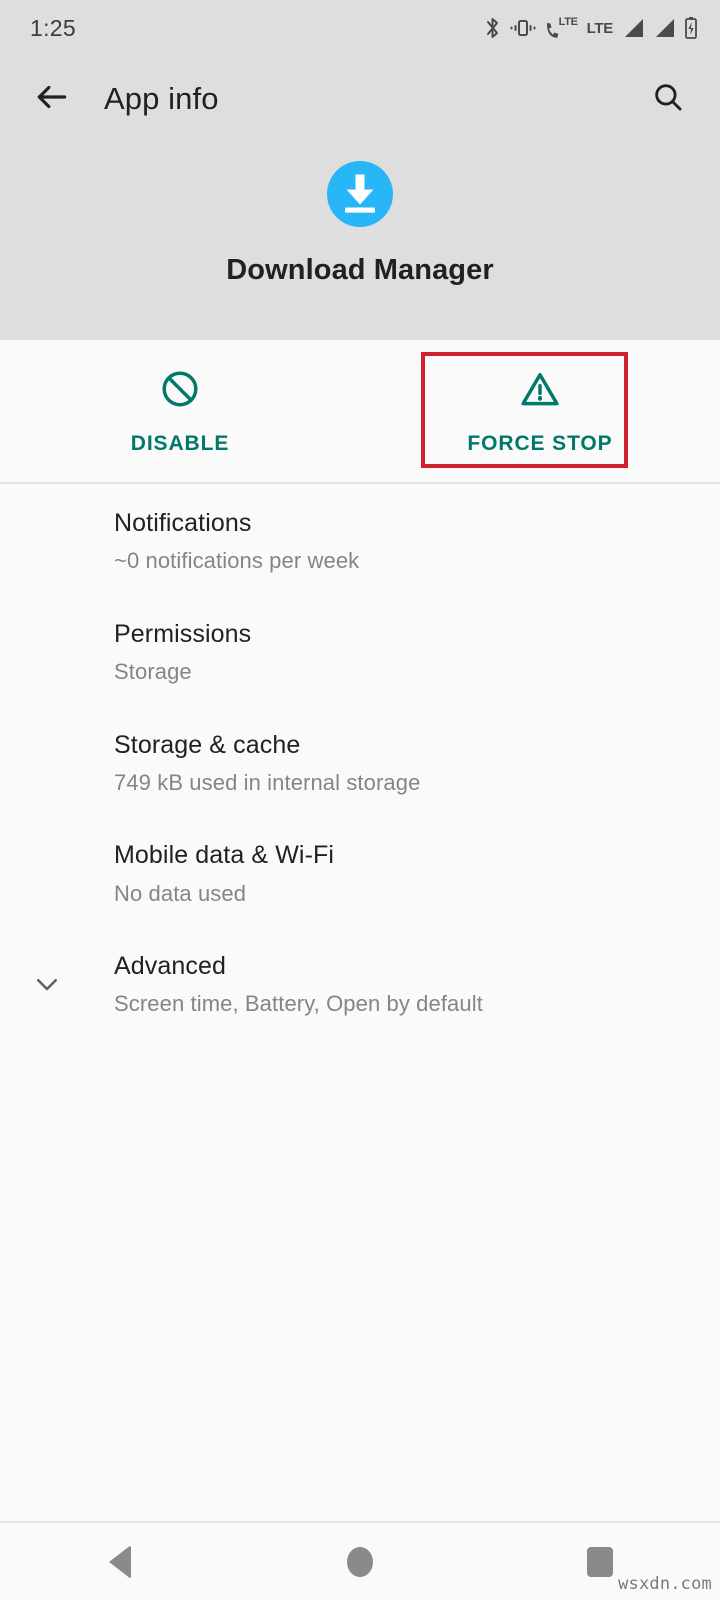  What do you see at coordinates (540, 391) in the screenshot?
I see `warning-triangle-icon` at bounding box center [540, 391].